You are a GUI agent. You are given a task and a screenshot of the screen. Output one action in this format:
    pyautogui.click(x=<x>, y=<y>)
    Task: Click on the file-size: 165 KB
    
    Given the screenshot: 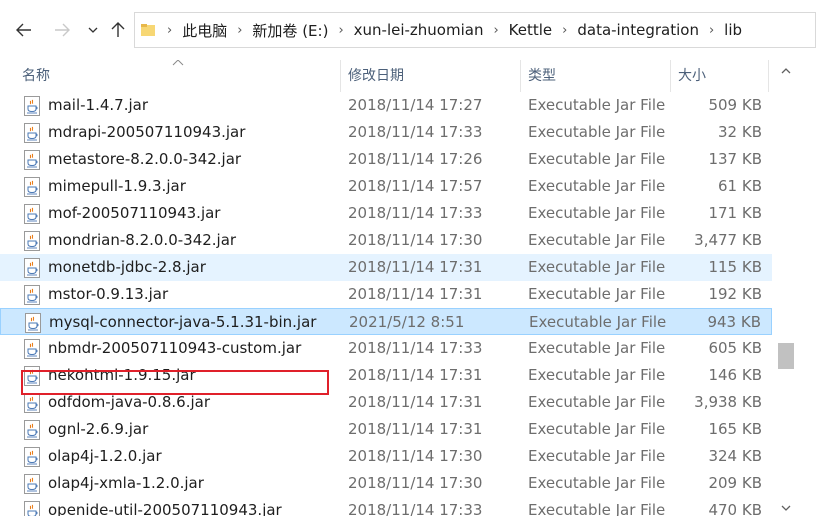 What is the action you would take?
    pyautogui.click(x=735, y=429)
    